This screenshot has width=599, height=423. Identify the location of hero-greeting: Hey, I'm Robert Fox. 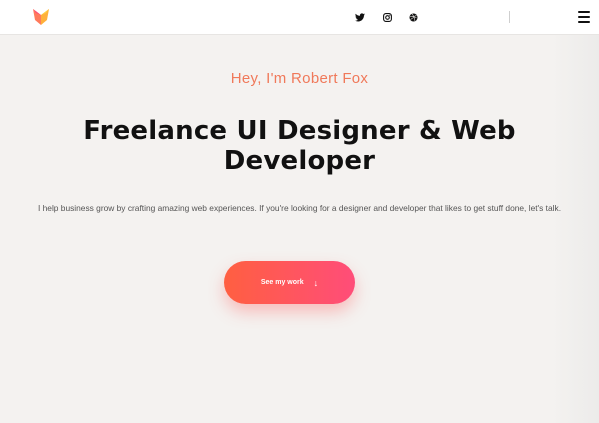
(299, 78).